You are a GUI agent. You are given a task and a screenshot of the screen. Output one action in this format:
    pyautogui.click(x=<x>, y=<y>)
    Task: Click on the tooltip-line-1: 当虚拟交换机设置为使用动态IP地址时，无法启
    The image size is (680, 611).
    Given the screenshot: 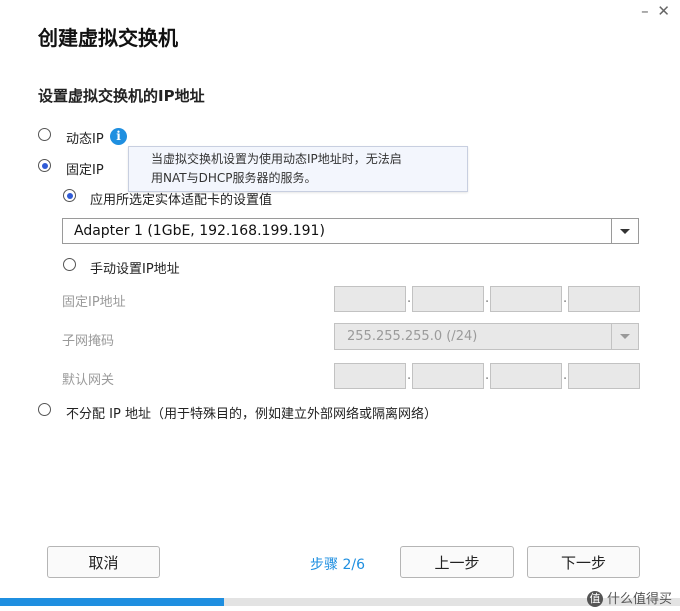 What is the action you would take?
    pyautogui.click(x=276, y=159)
    